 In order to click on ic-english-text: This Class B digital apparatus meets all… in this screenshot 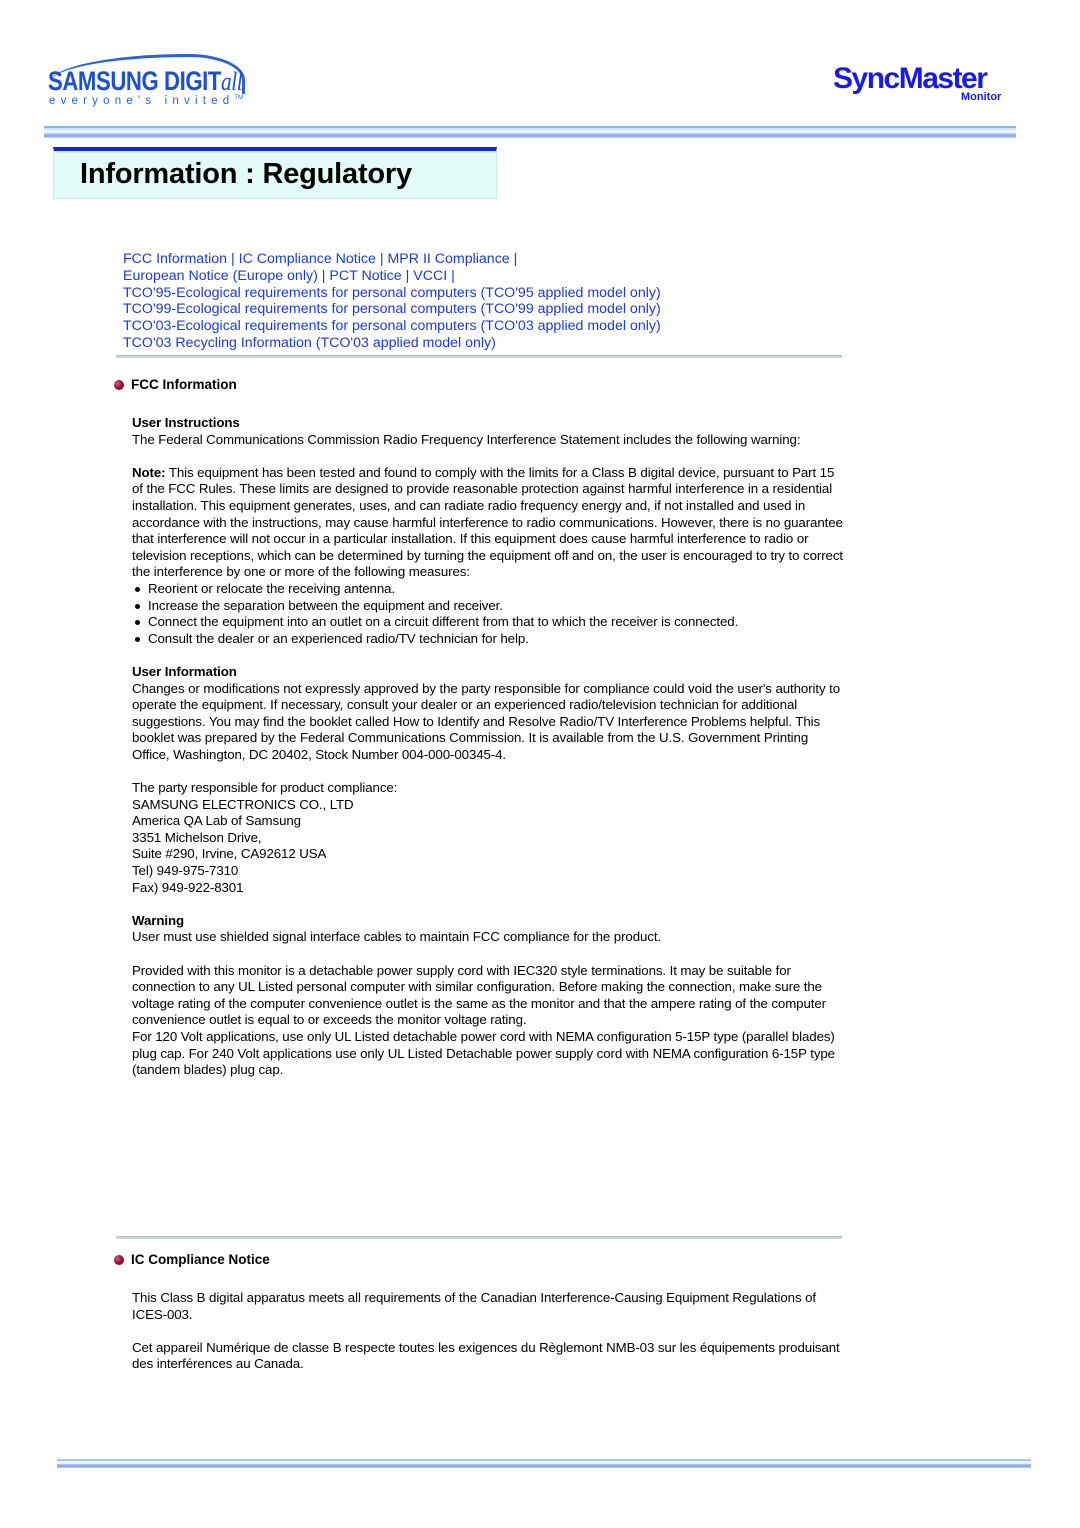, I will do `click(474, 1306)`.